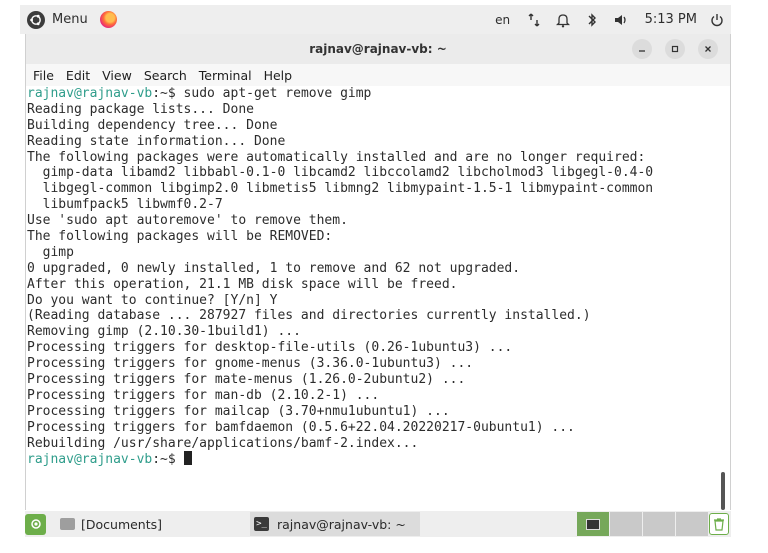 The image size is (768, 553). What do you see at coordinates (340, 237) in the screenshot?
I see `terminal-line: The following packages will be REMOVED:` at bounding box center [340, 237].